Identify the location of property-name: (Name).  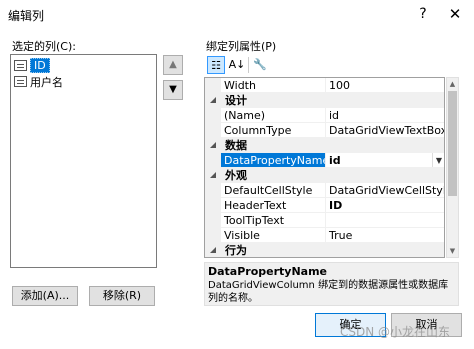
(273, 115).